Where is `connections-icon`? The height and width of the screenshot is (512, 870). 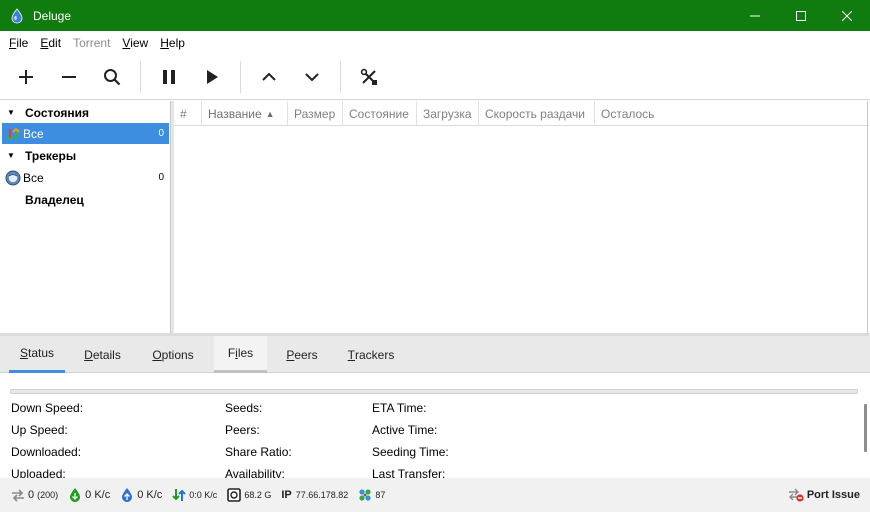 connections-icon is located at coordinates (18, 495).